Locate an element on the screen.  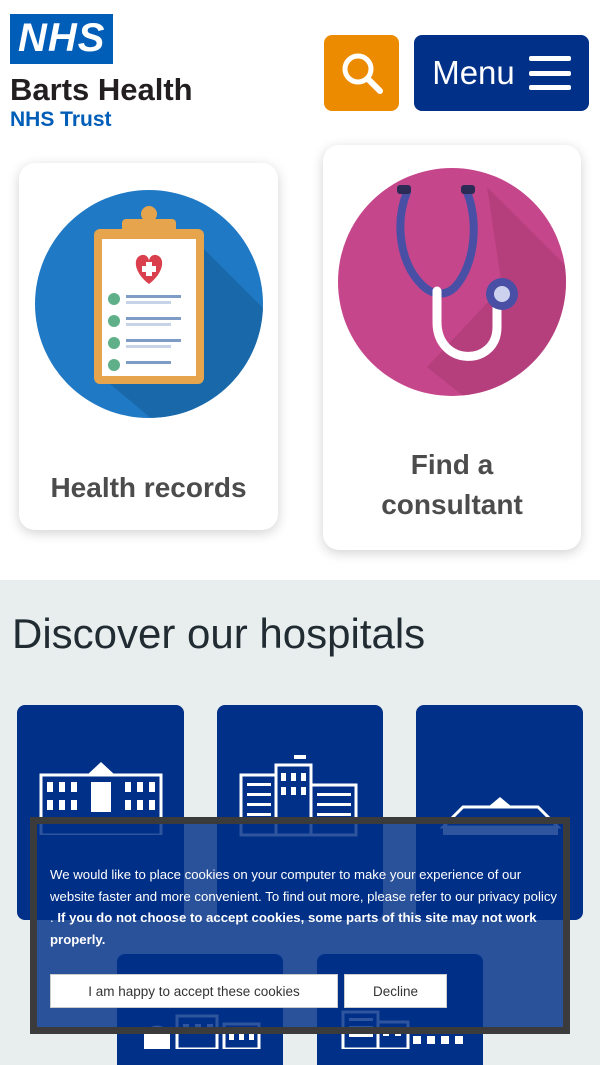
health-records-label: Health records is located at coordinates (148, 487).